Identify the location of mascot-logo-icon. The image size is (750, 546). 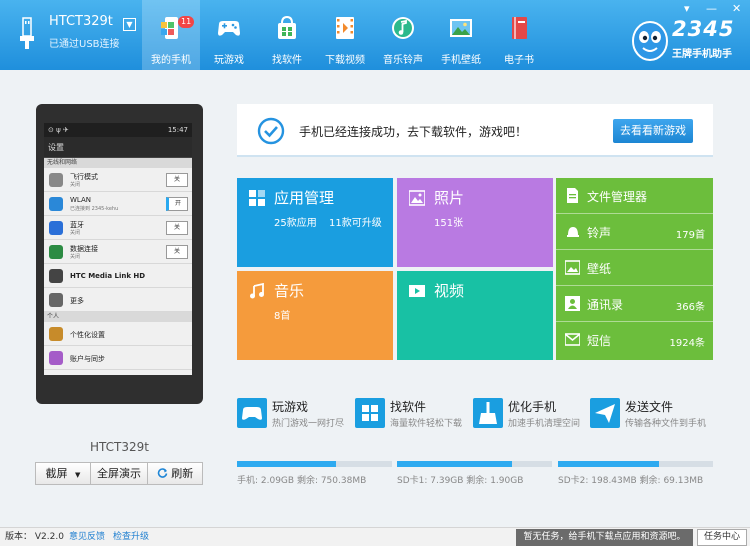
(650, 41).